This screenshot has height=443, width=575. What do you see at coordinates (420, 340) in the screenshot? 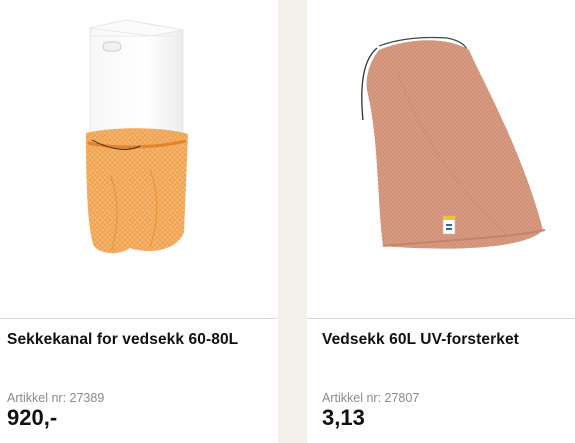
I see `product-title: Vedsekk 60L UV-forsterket` at bounding box center [420, 340].